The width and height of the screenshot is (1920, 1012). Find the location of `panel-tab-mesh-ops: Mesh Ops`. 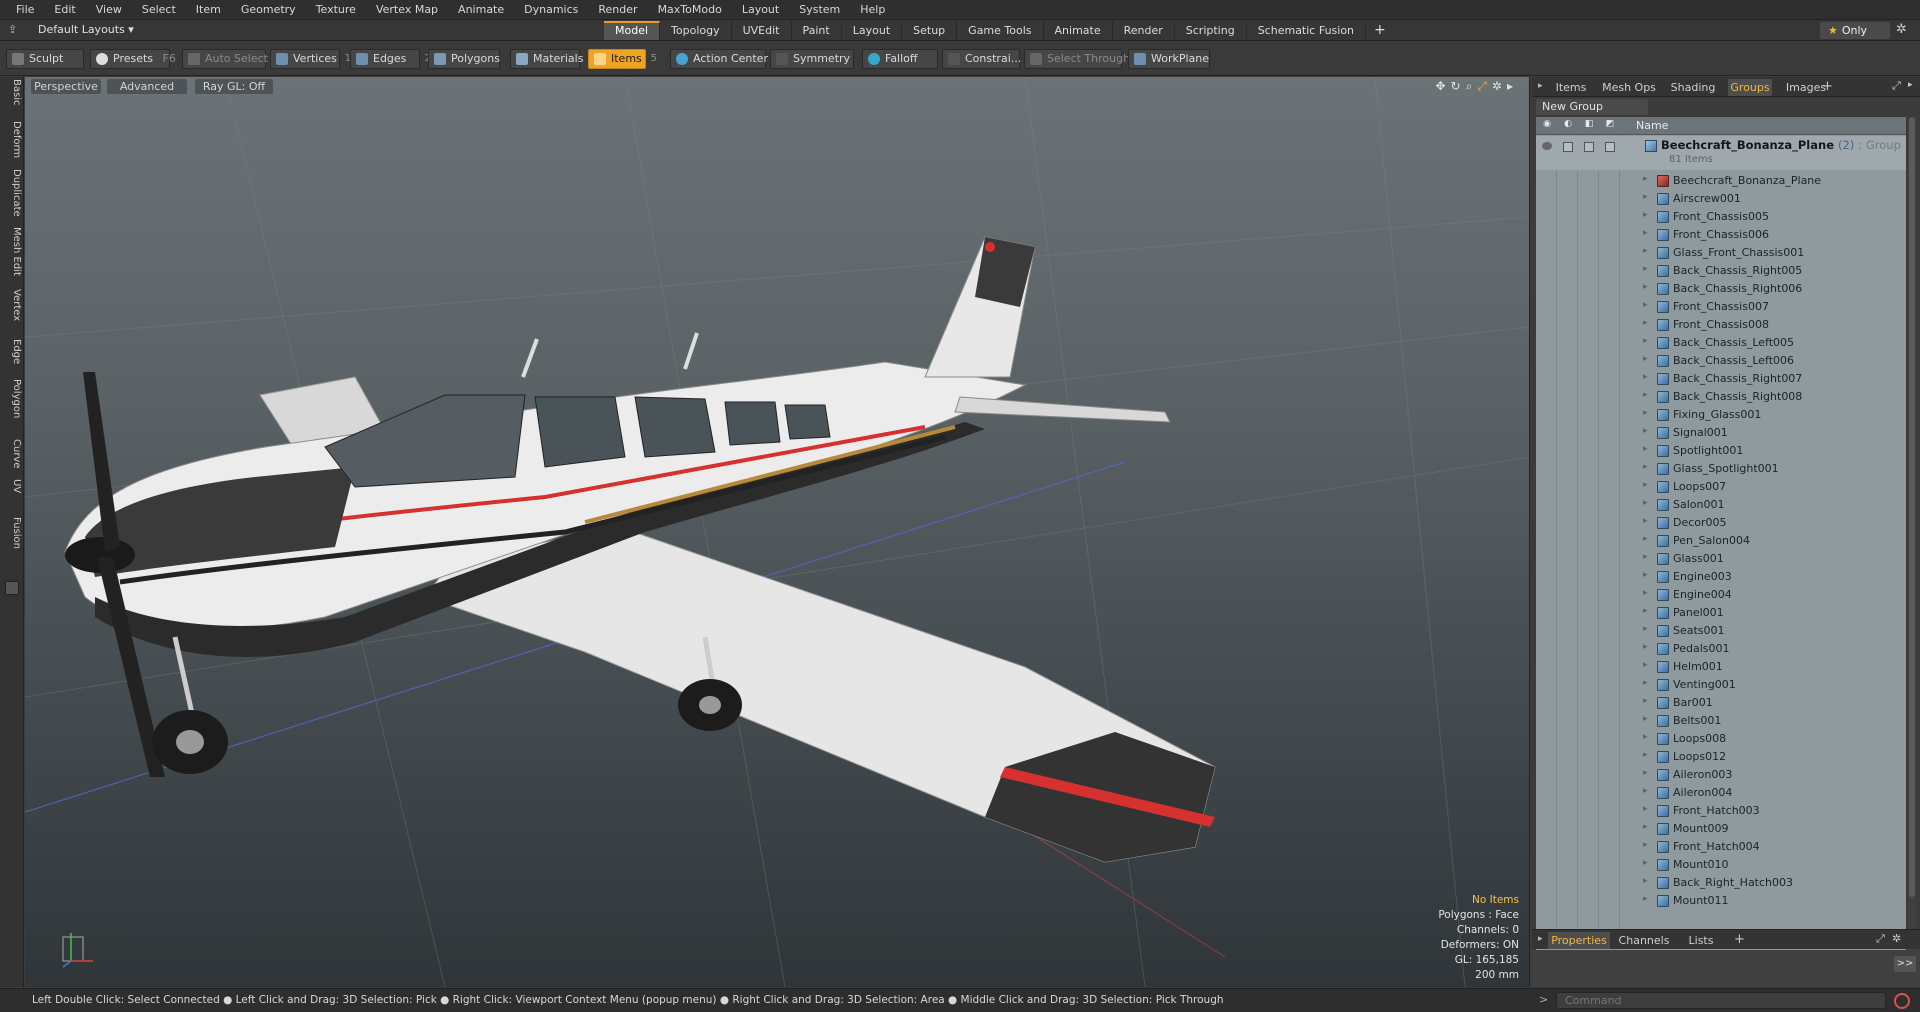

panel-tab-mesh-ops: Mesh Ops is located at coordinates (1629, 87).